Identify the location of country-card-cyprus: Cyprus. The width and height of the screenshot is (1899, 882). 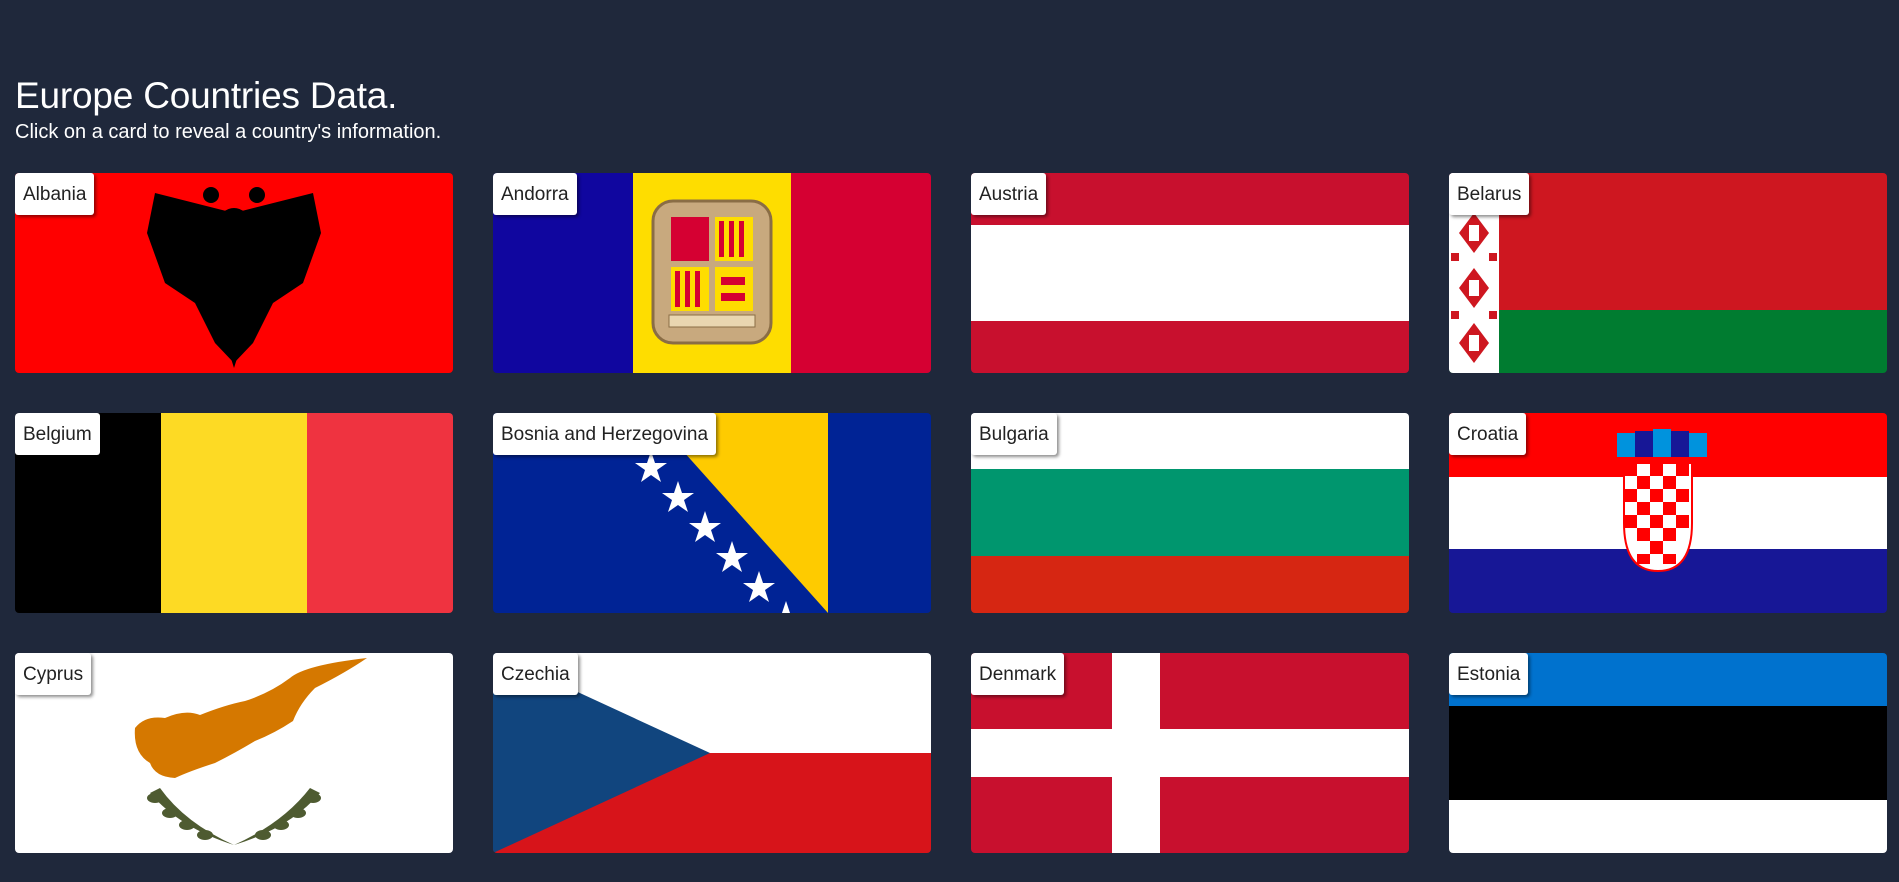
(234, 753).